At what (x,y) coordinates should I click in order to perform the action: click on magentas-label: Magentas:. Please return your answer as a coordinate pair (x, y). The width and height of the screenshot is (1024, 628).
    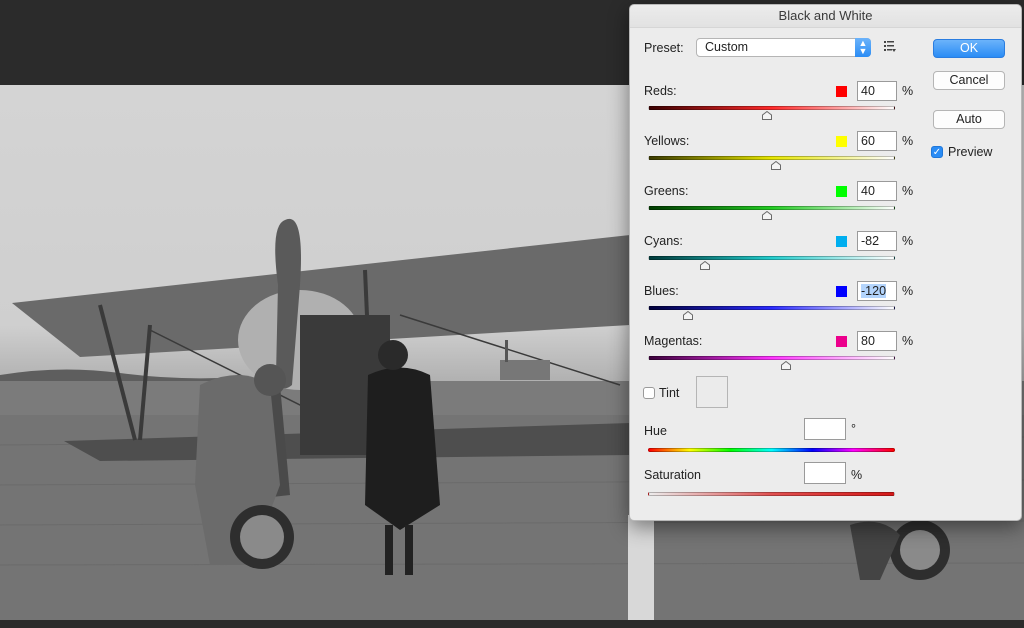
    Looking at the image, I should click on (673, 341).